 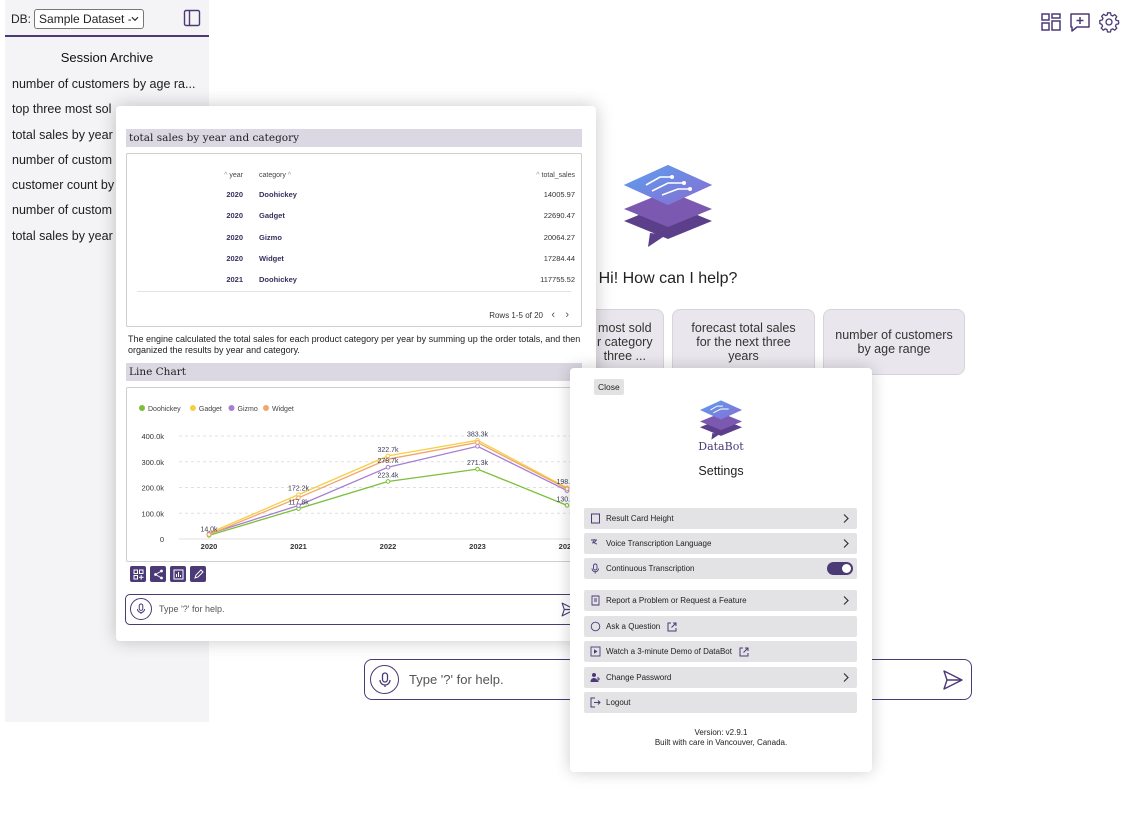 What do you see at coordinates (186, 175) in the screenshot?
I see `column-header-year: ^ year` at bounding box center [186, 175].